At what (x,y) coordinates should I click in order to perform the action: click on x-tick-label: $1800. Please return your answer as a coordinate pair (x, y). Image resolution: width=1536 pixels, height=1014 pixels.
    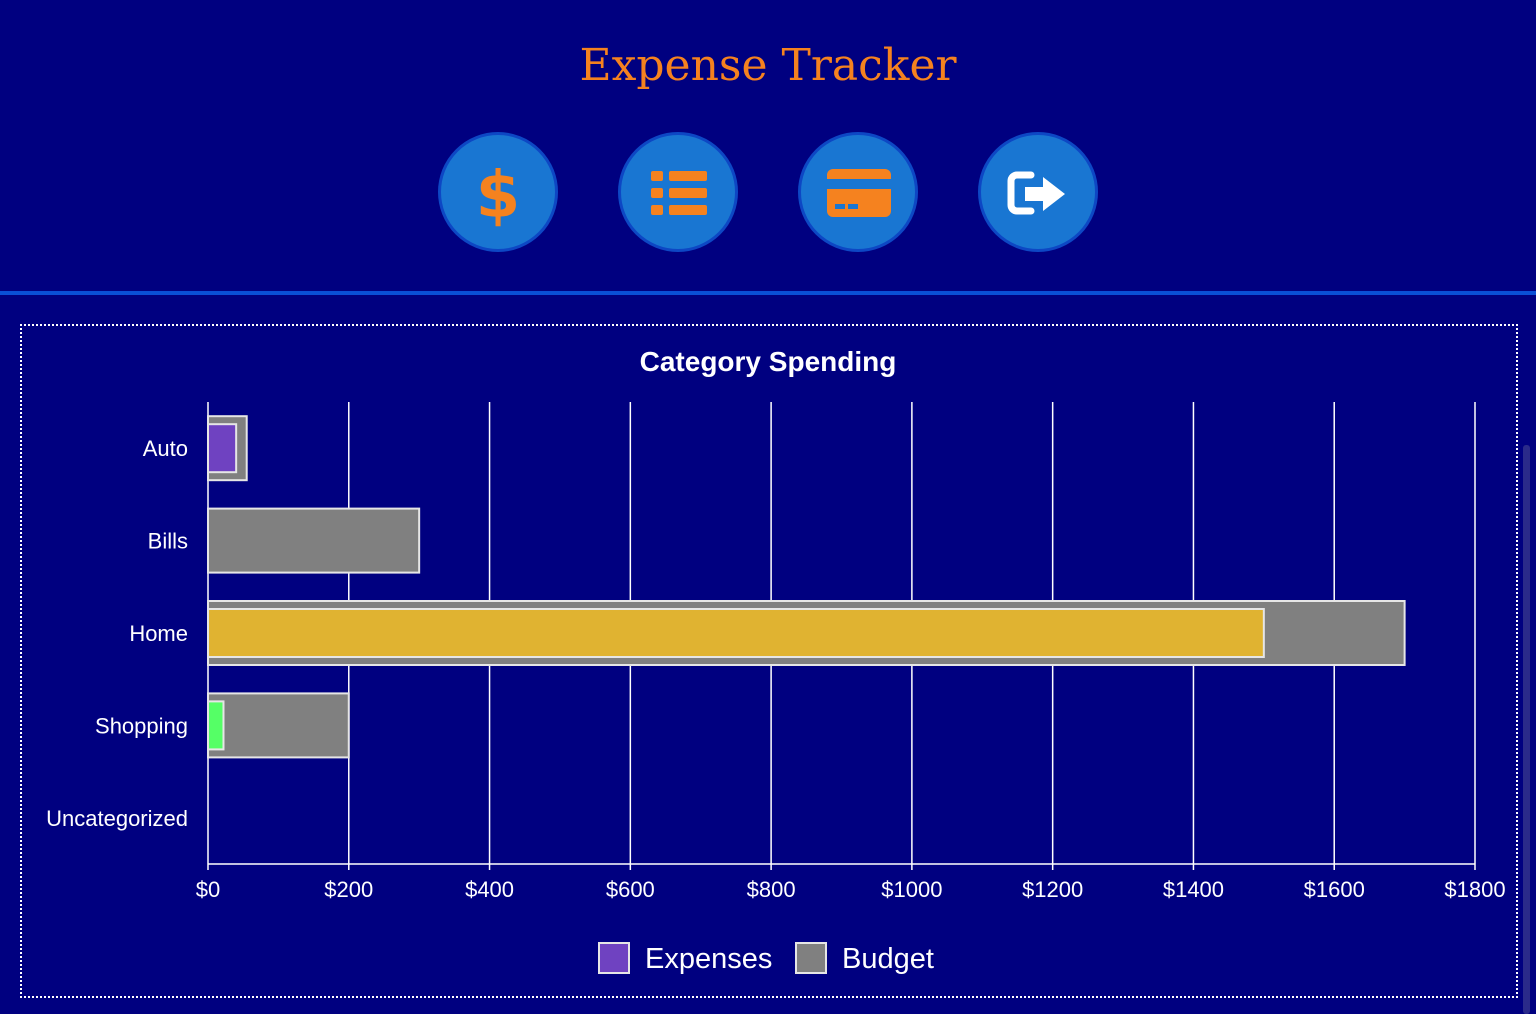
    Looking at the image, I should click on (1474, 889).